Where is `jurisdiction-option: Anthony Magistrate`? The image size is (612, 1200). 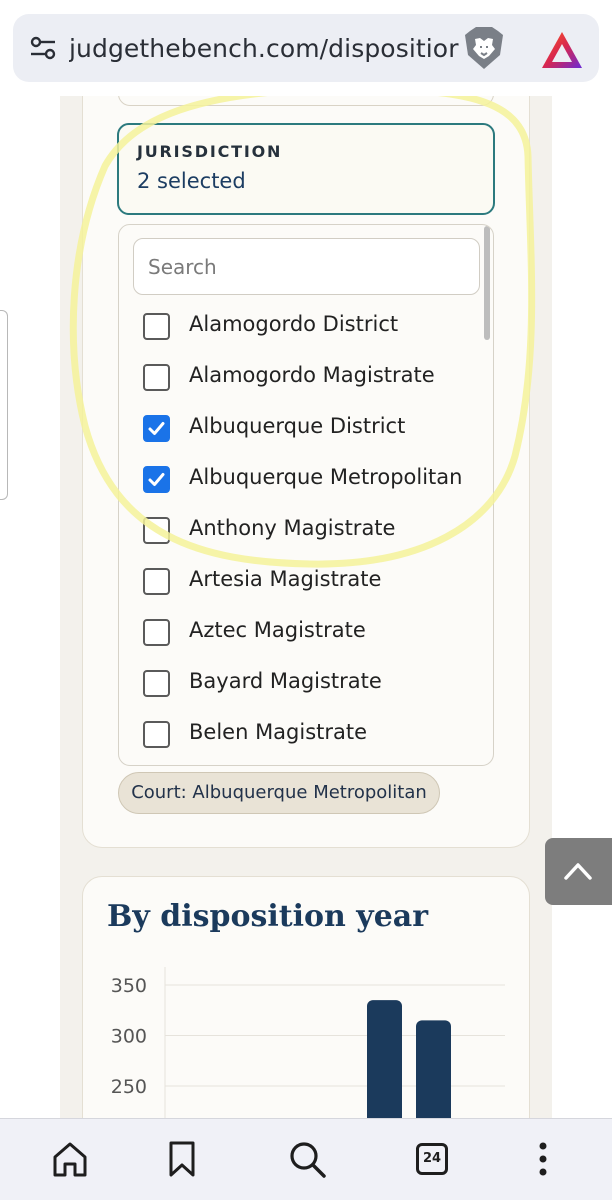
jurisdiction-option: Anthony Magistrate is located at coordinates (313, 530).